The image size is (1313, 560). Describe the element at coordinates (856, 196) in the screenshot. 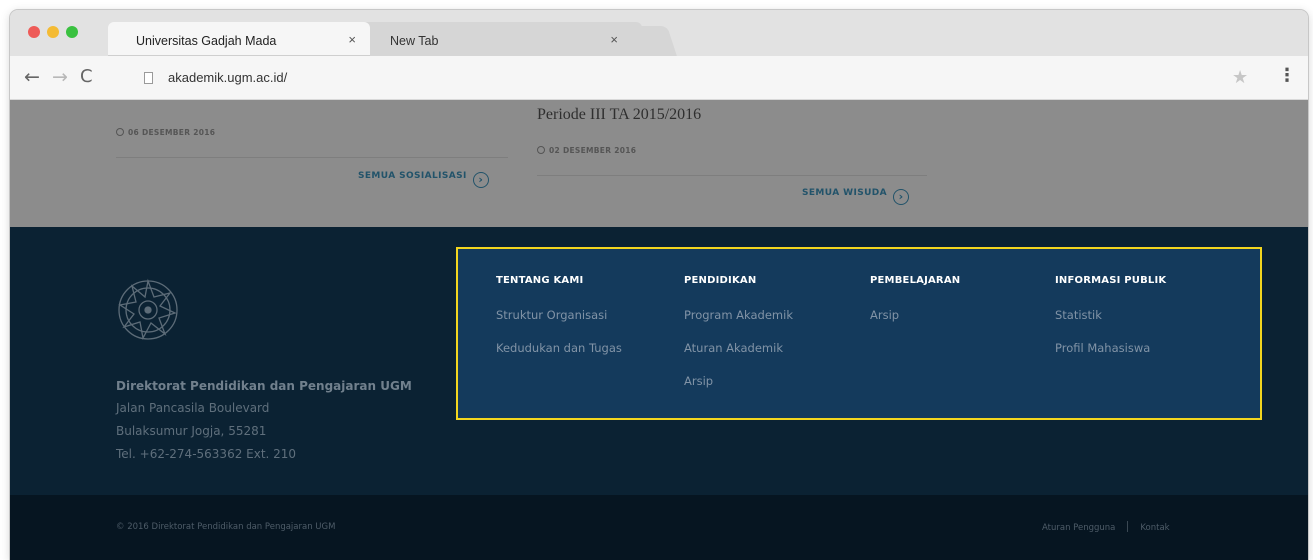

I see `all-wisuda-link: SEMUA WISUDA ›` at that location.